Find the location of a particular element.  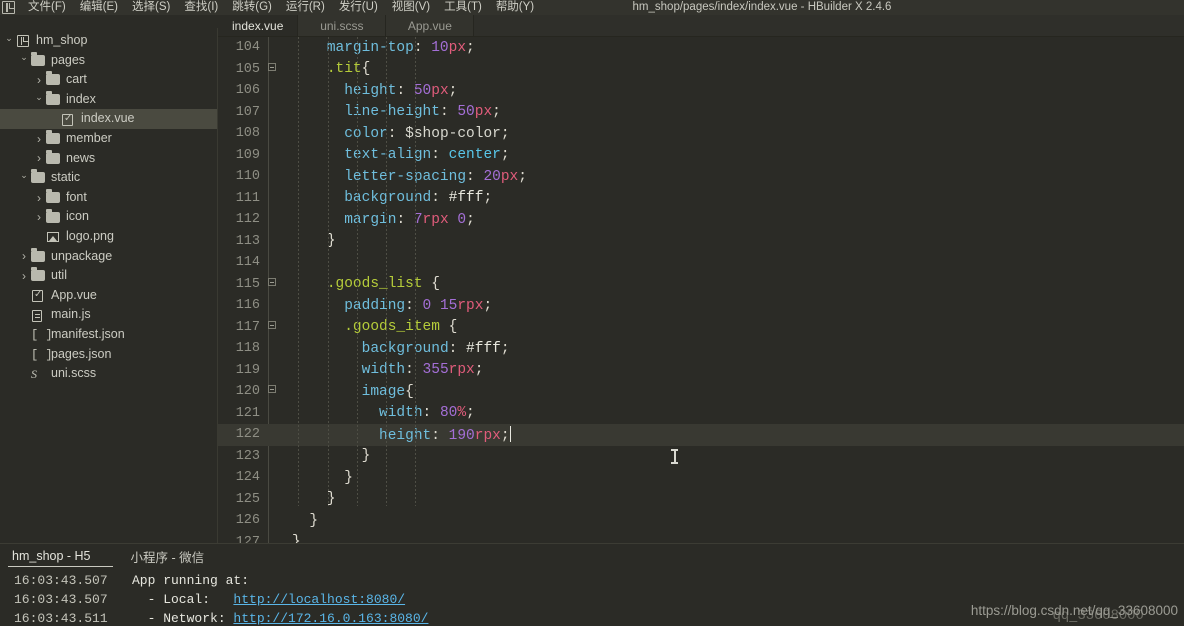

code-line: 114 is located at coordinates (701, 263).